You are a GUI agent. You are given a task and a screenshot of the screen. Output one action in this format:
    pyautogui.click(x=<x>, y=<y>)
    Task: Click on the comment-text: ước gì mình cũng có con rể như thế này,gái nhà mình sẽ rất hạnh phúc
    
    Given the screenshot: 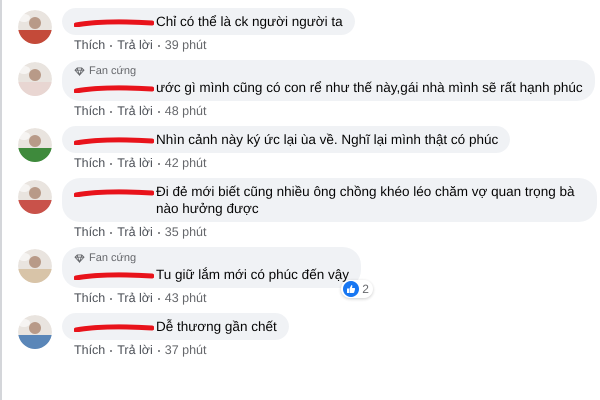 What is the action you would take?
    pyautogui.click(x=369, y=87)
    